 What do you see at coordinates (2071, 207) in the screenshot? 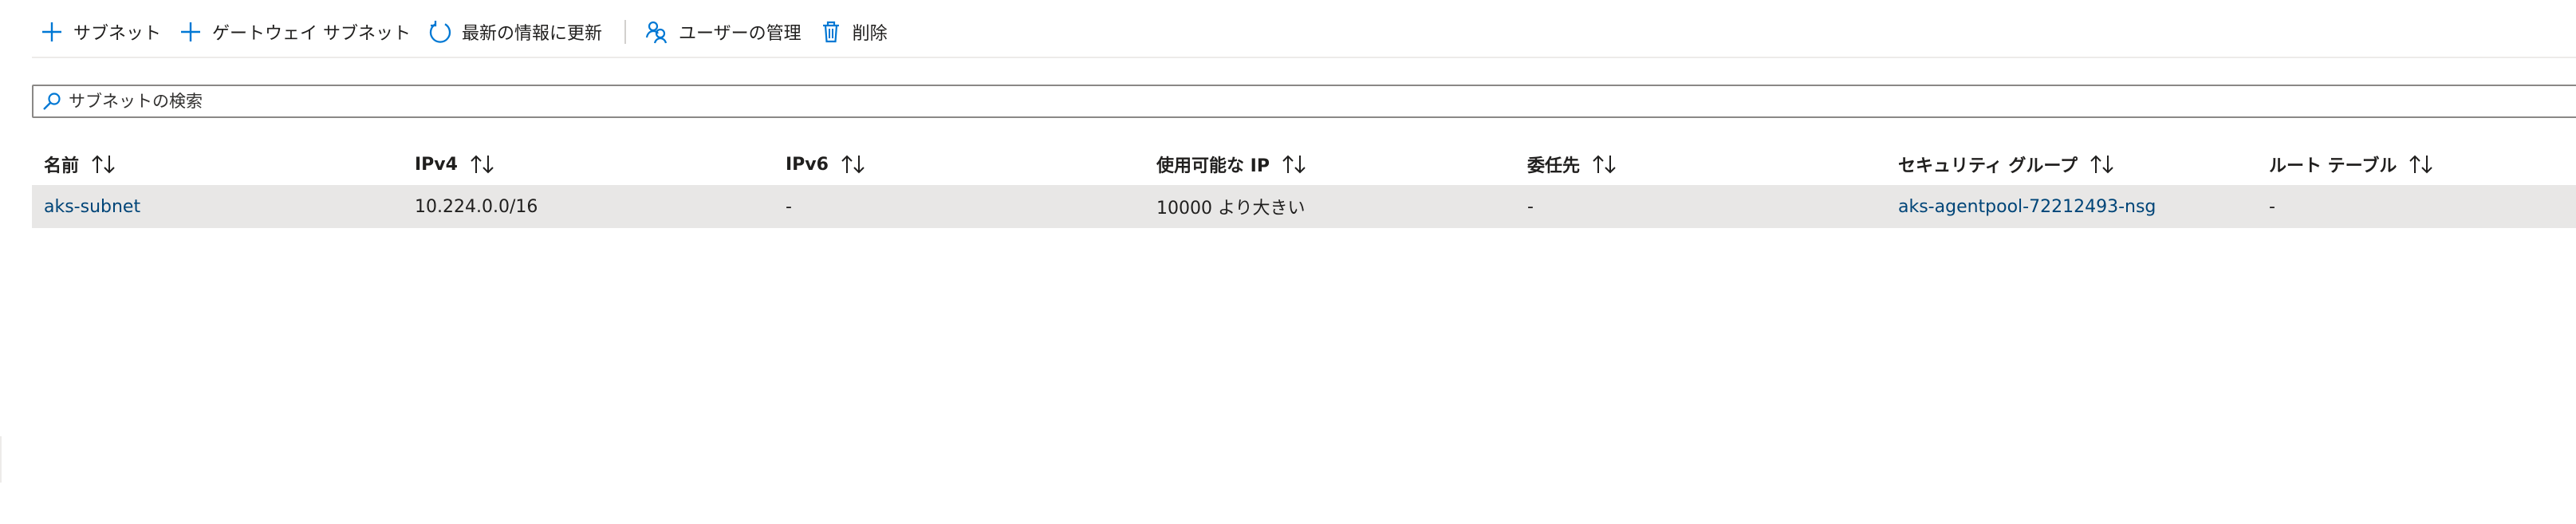
I see `security-group-link: aks-agentpool-72212493-nsg` at bounding box center [2071, 207].